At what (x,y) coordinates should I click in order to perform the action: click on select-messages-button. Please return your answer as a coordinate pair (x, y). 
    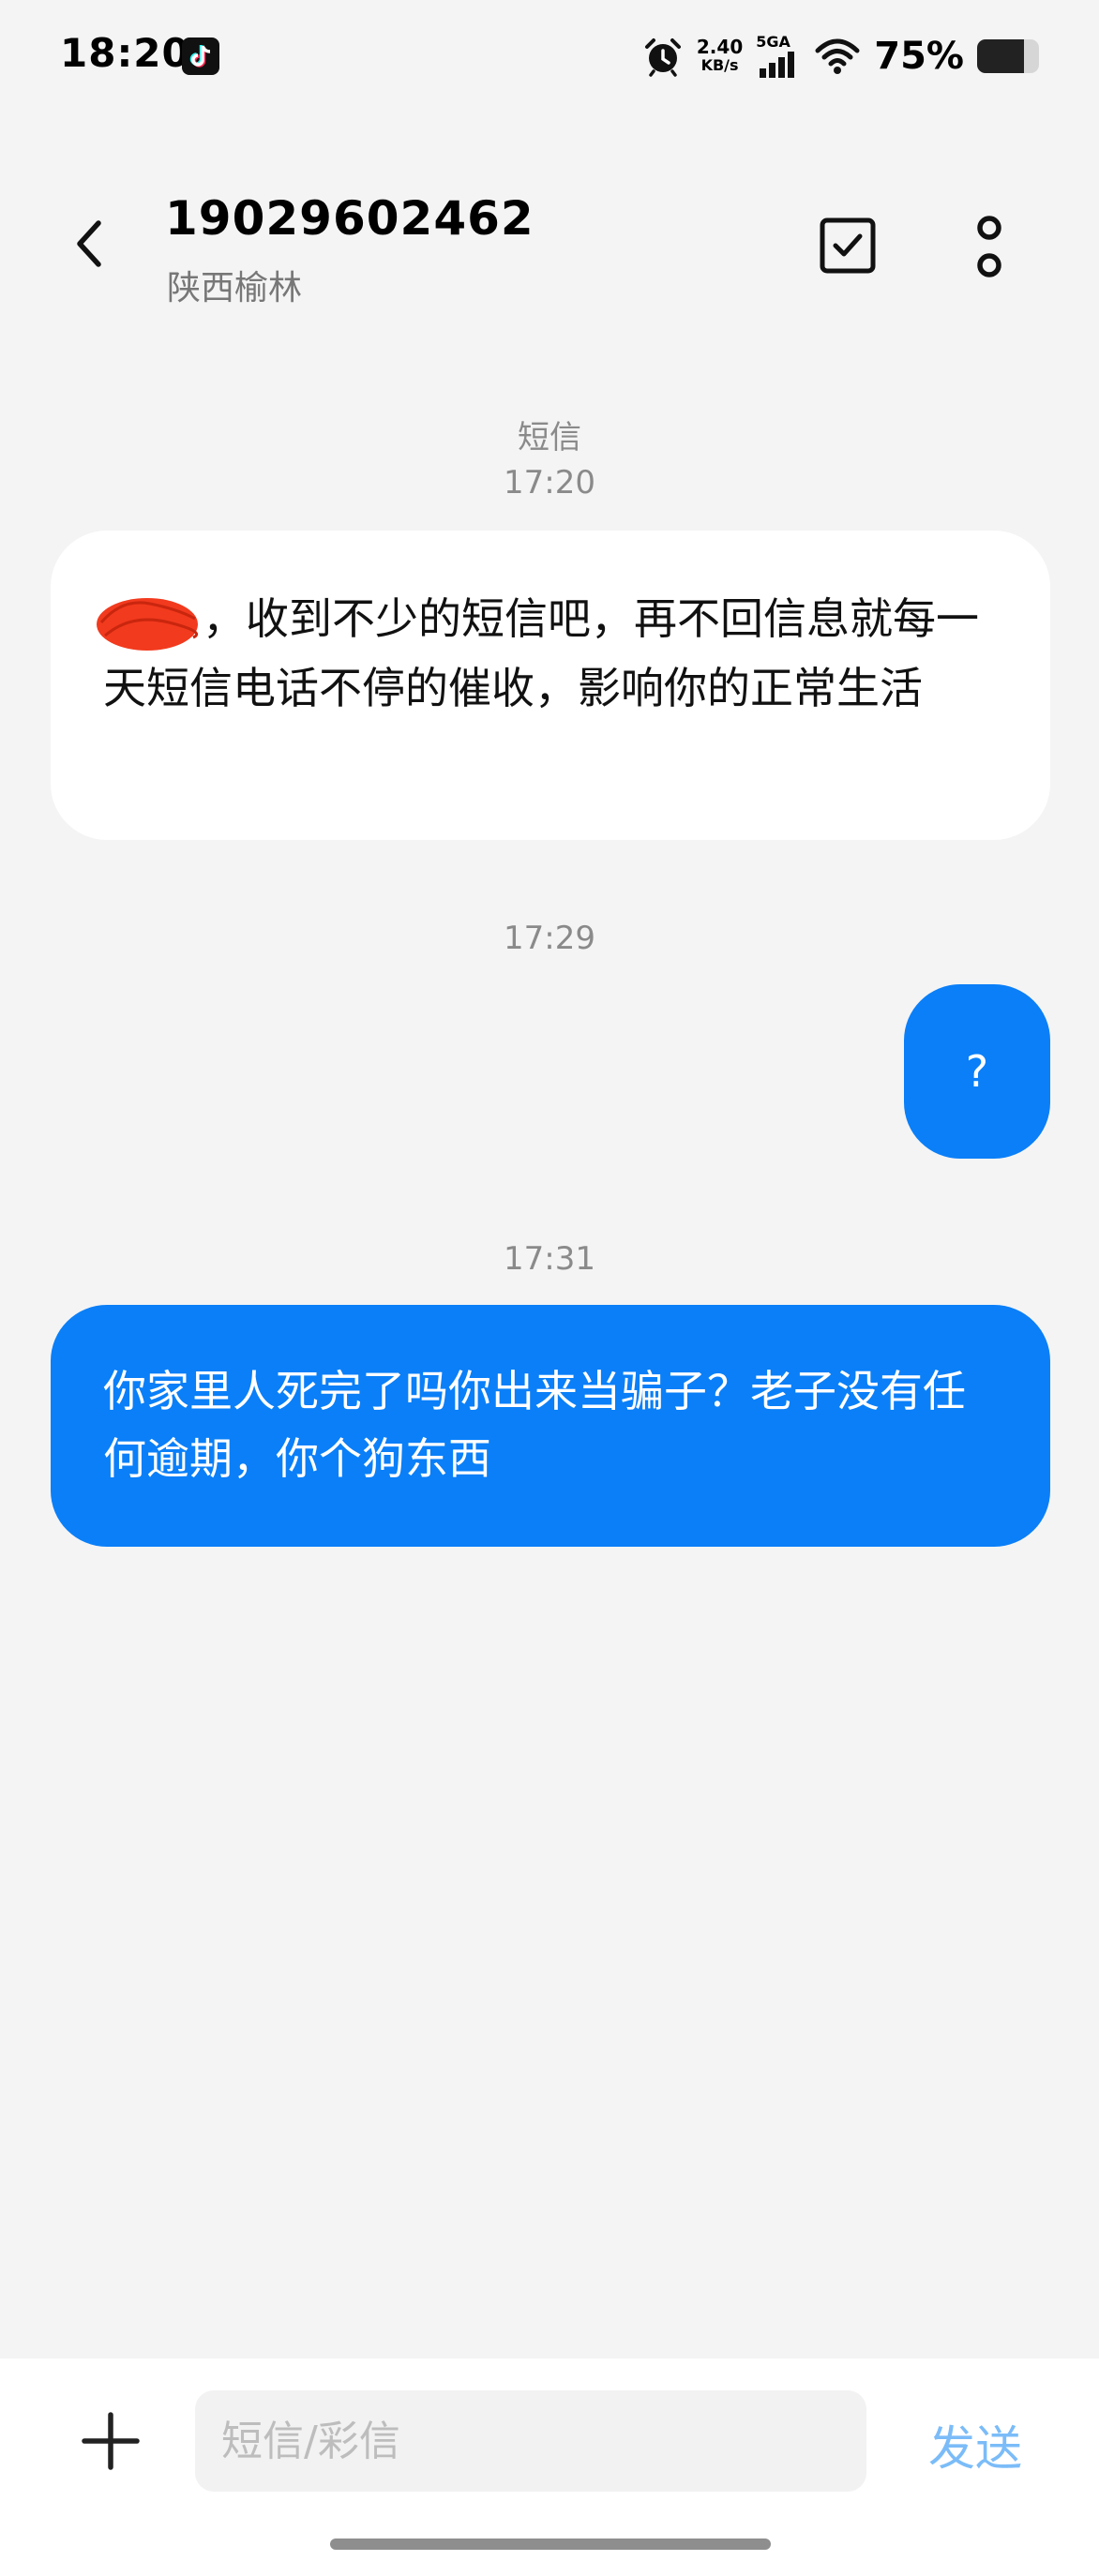
    Looking at the image, I should click on (847, 245).